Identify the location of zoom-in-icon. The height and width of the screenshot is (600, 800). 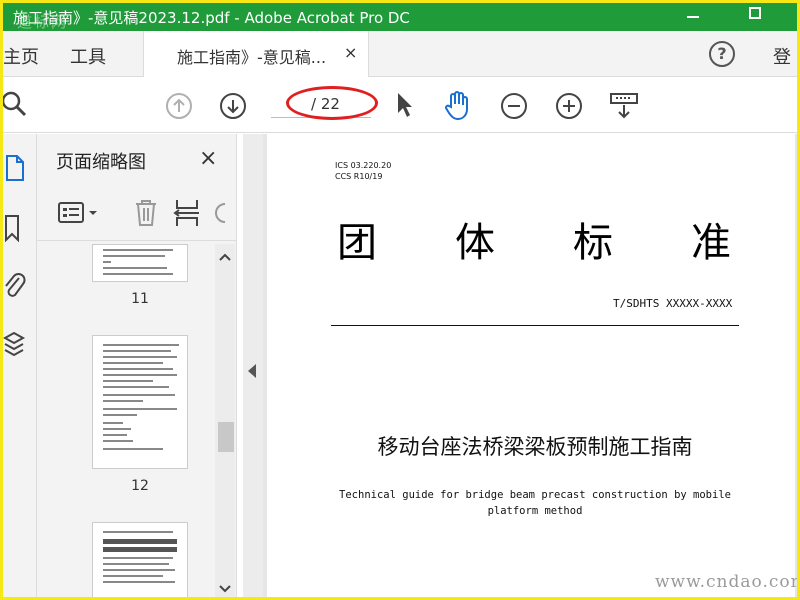
(569, 106).